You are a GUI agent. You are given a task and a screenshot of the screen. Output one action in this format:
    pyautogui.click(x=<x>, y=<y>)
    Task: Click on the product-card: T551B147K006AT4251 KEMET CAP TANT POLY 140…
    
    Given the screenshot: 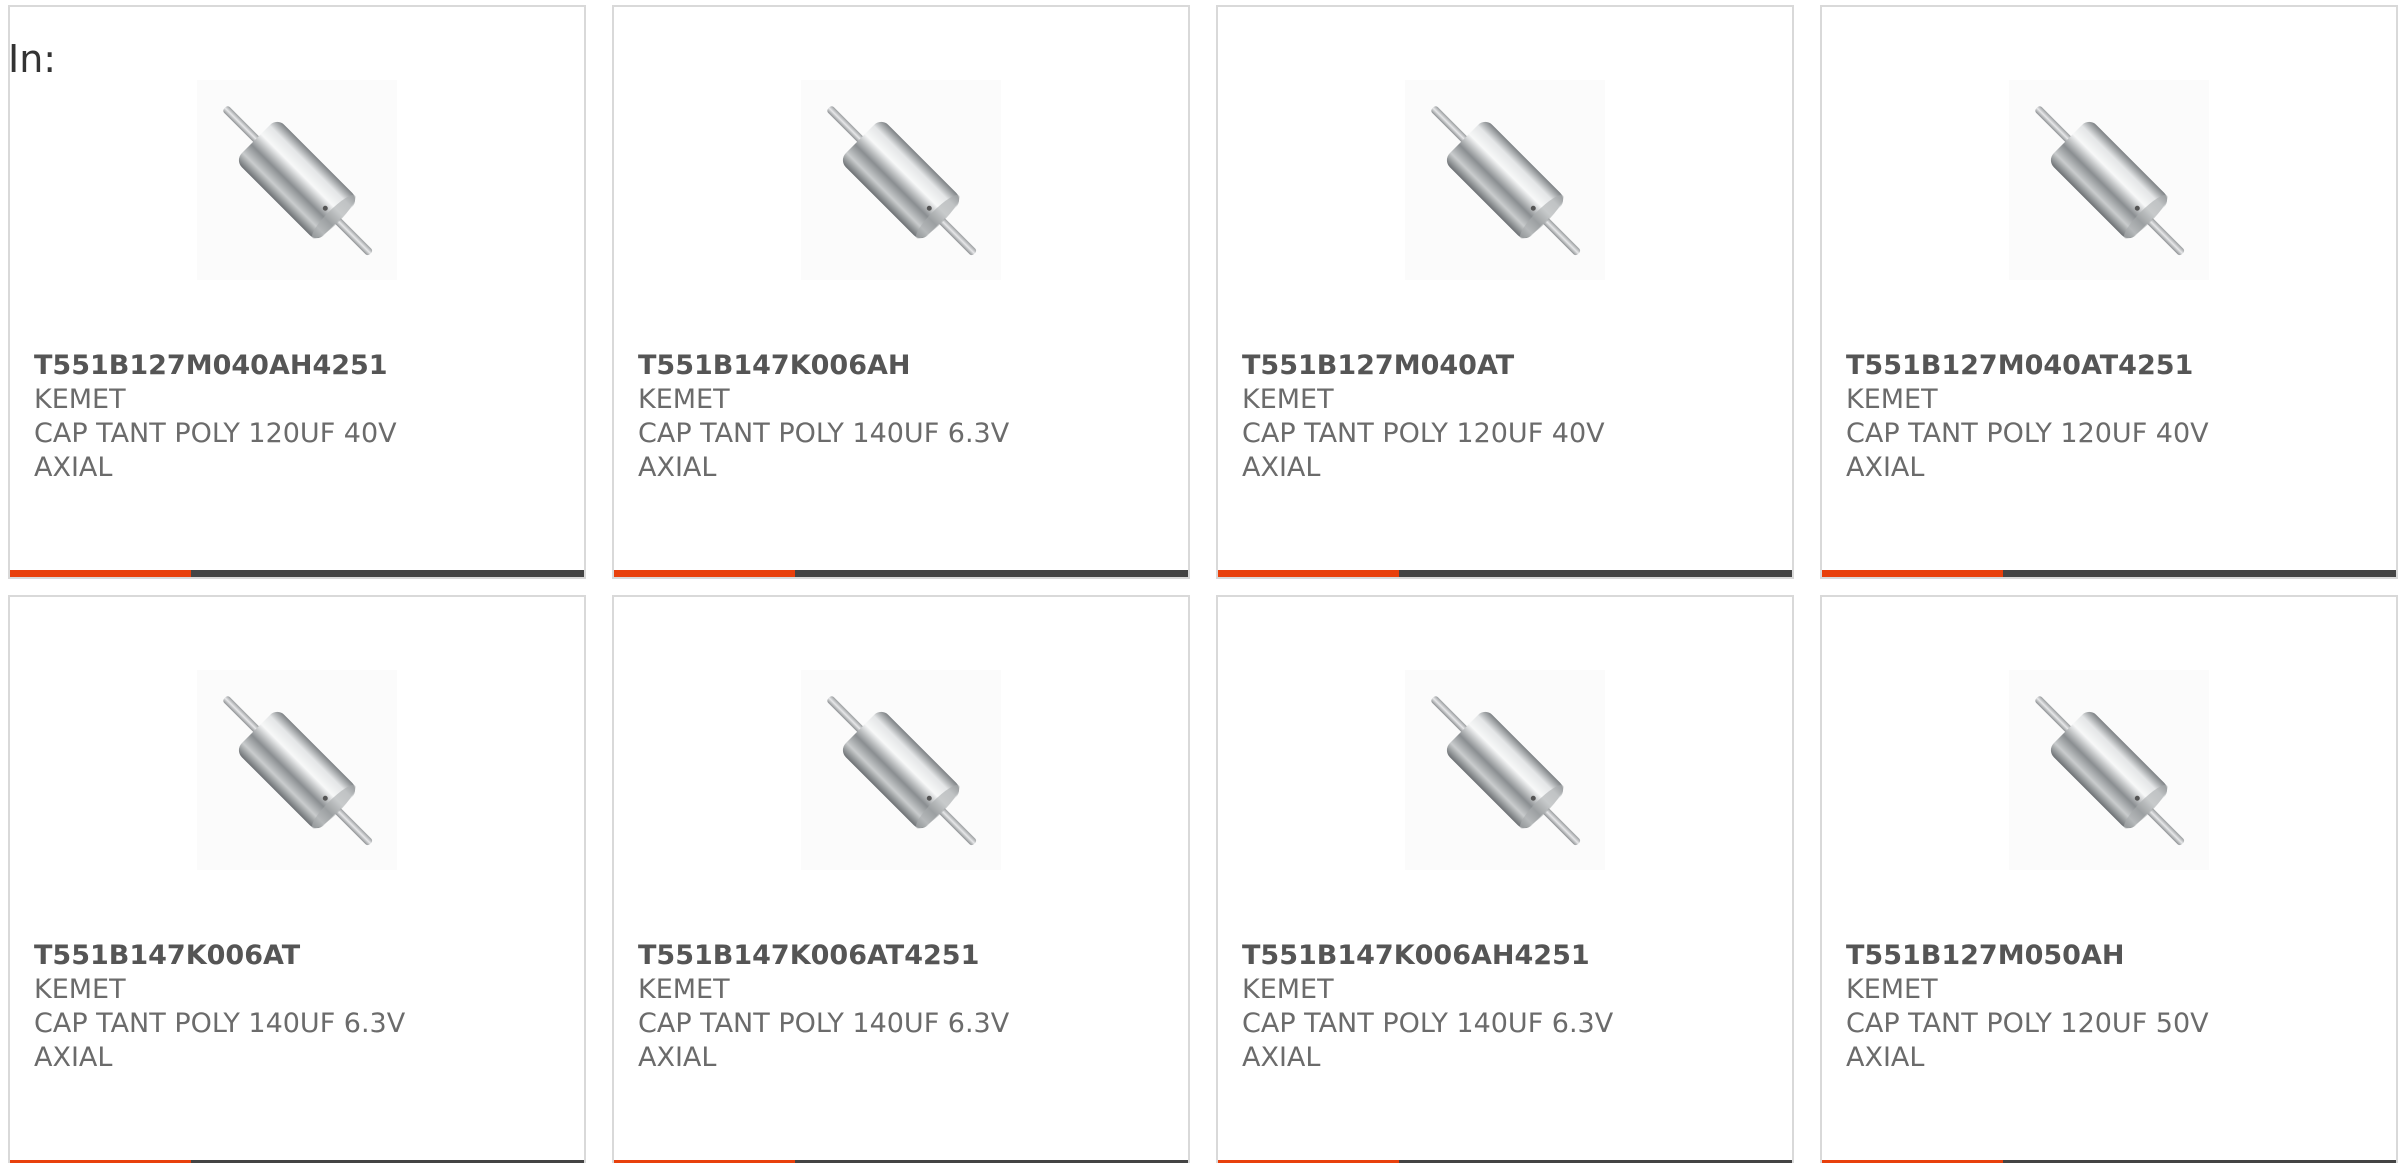 What is the action you would take?
    pyautogui.click(x=901, y=879)
    